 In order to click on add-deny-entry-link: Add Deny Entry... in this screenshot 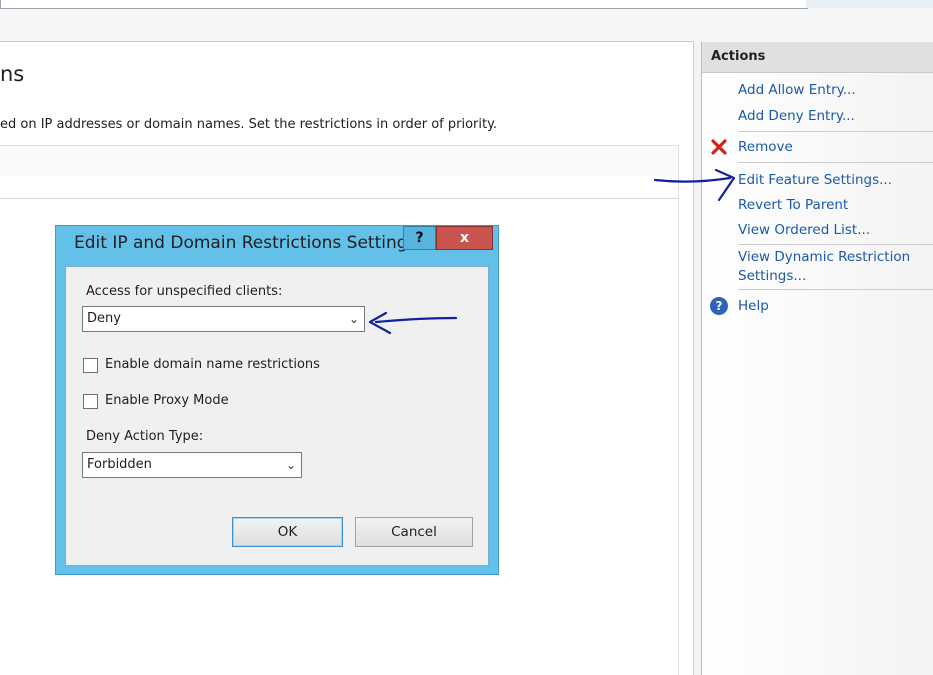, I will do `click(796, 116)`.